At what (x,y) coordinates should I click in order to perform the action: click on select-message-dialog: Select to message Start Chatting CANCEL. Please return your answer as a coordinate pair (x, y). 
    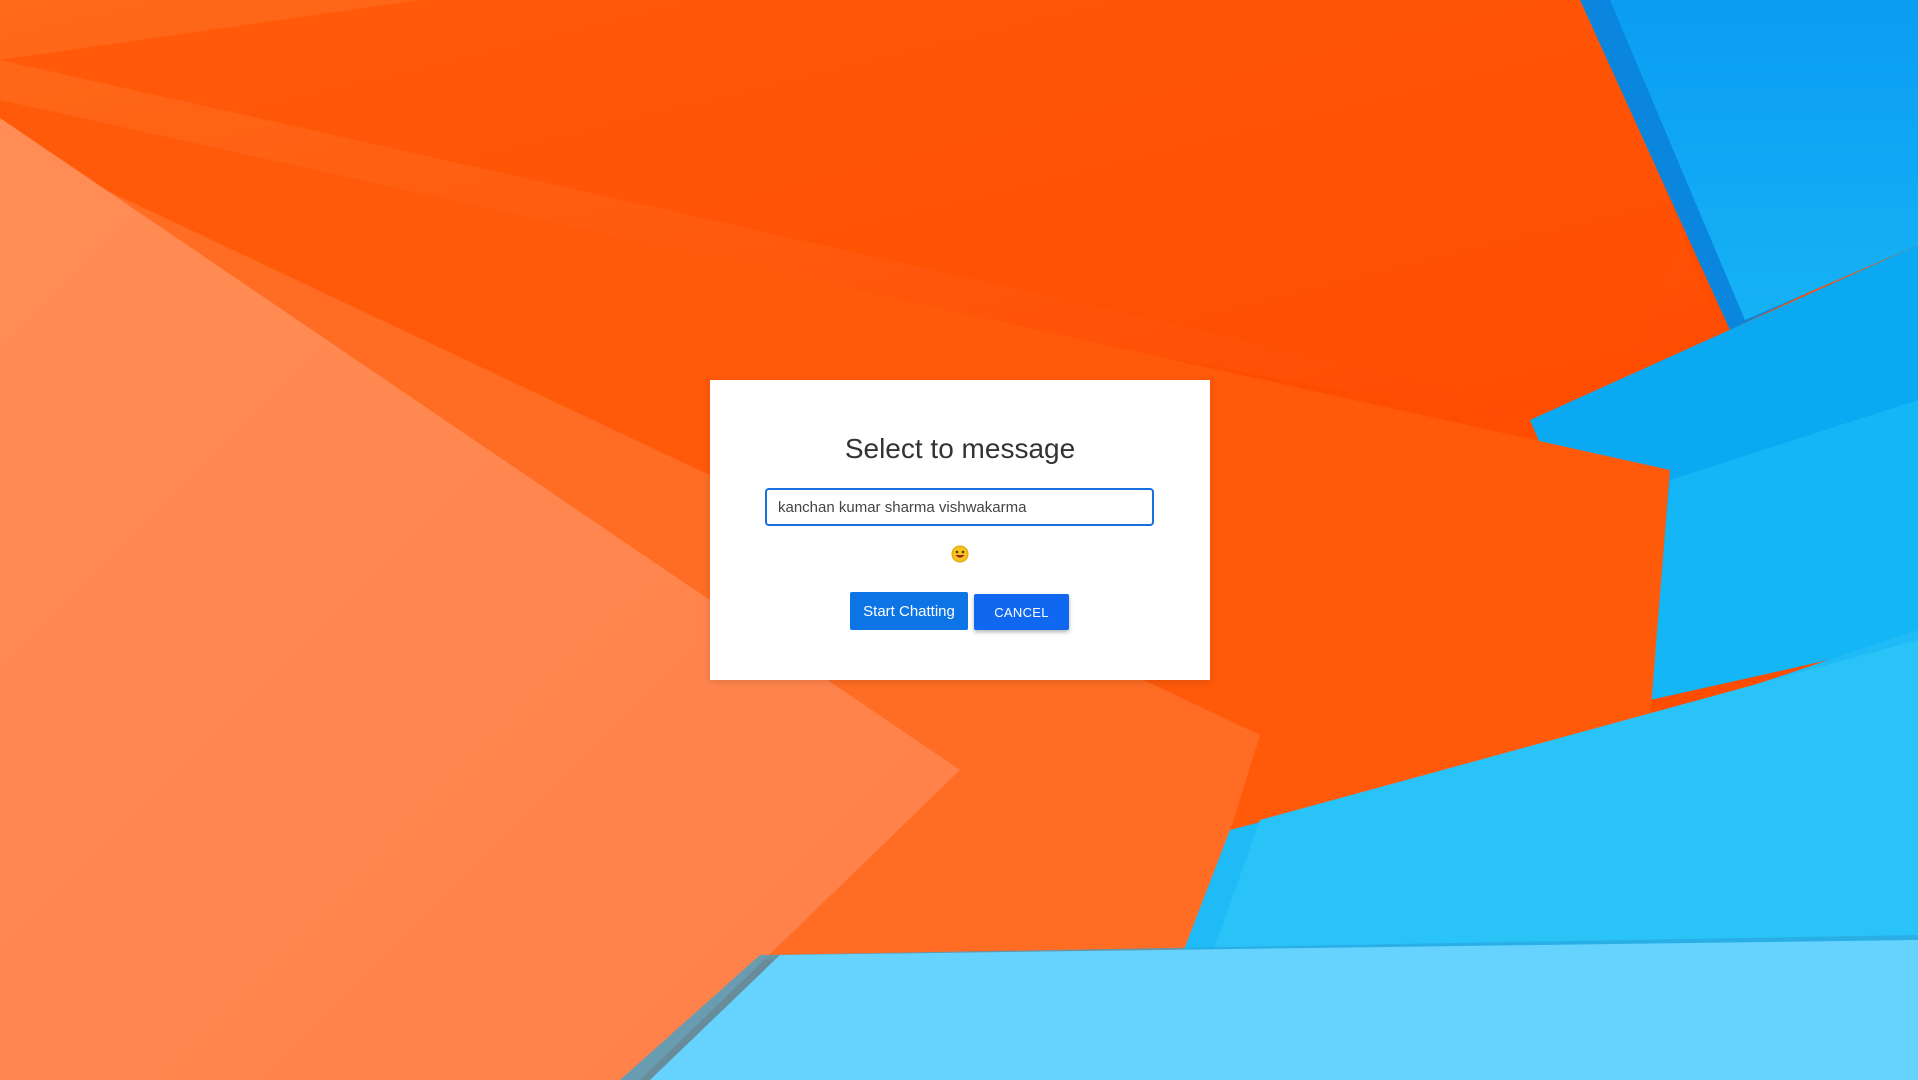
    Looking at the image, I should click on (960, 530).